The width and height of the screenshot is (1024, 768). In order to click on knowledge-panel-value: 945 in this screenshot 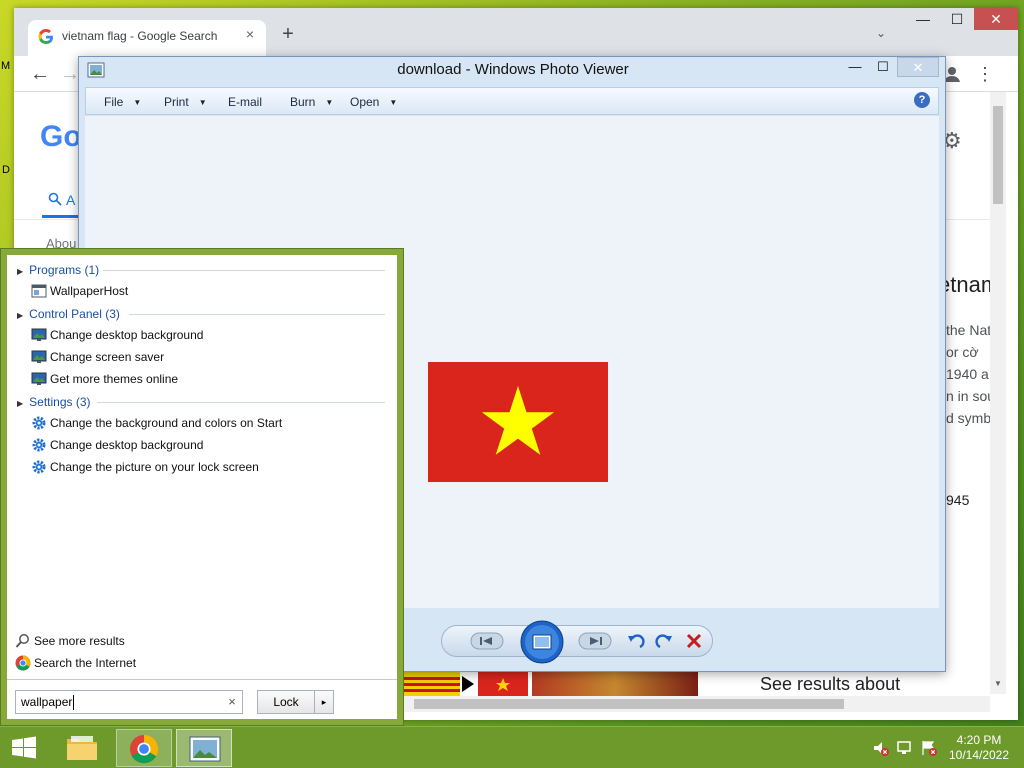, I will do `click(958, 500)`.